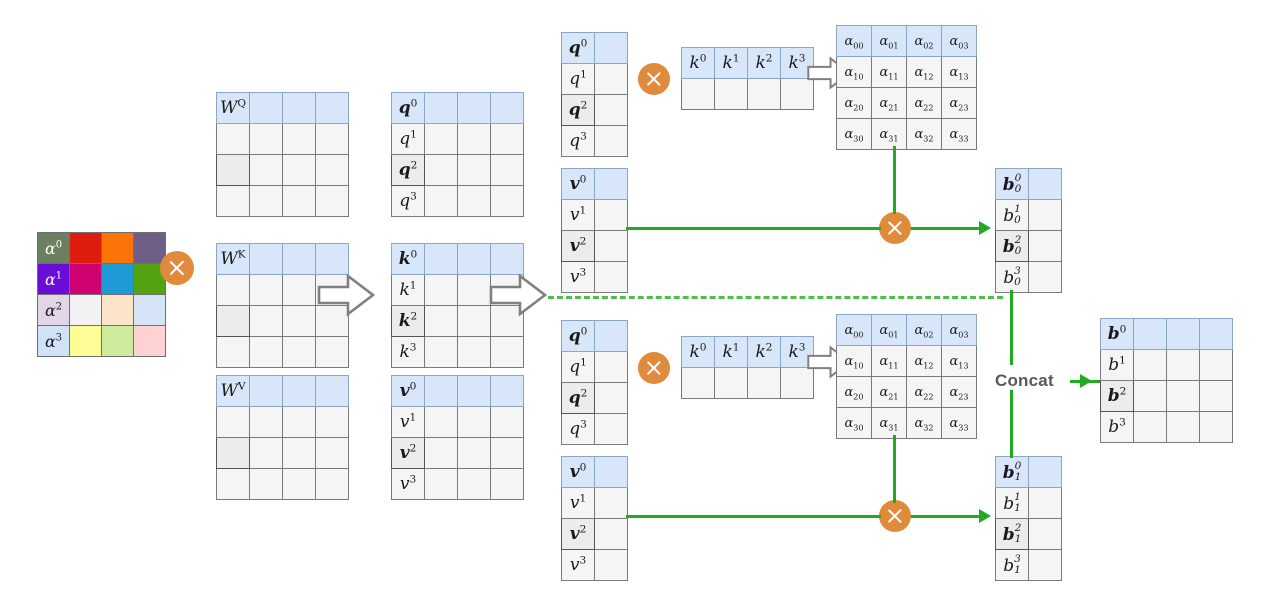 Image resolution: width=1284 pixels, height=605 pixels. What do you see at coordinates (1166, 396) in the screenshot?
I see `matrix-row: b2` at bounding box center [1166, 396].